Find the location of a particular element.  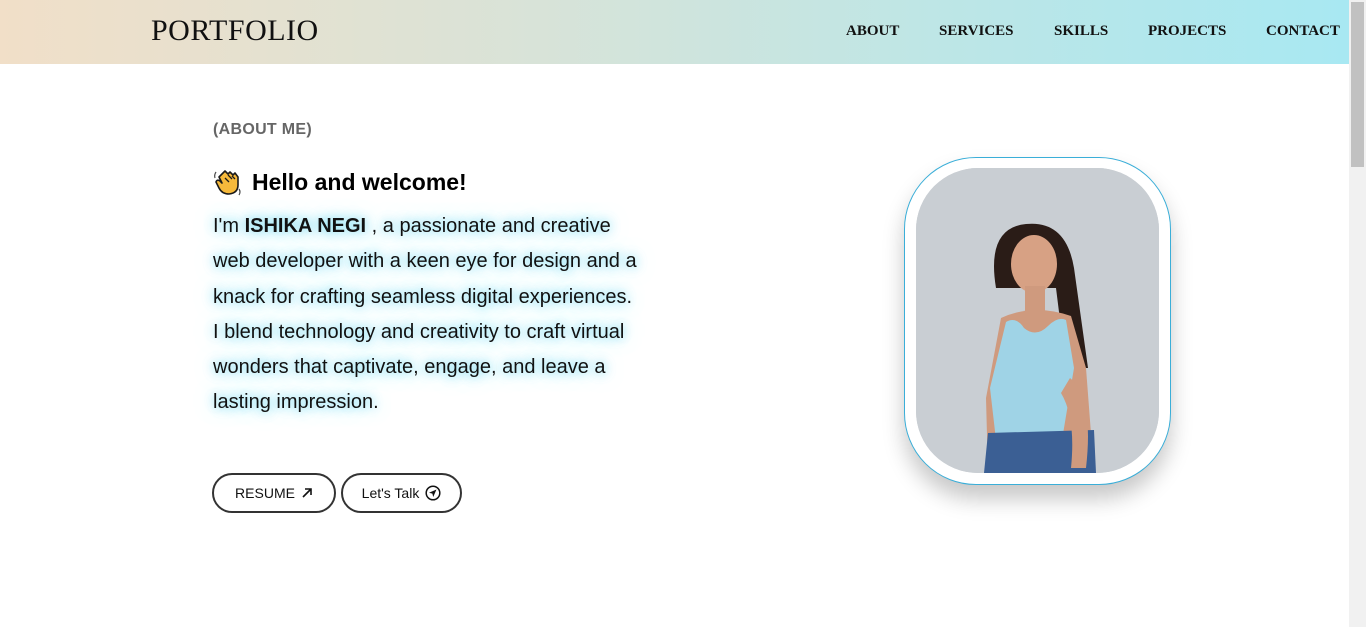

intro-prefix: I'm is located at coordinates (229, 226).